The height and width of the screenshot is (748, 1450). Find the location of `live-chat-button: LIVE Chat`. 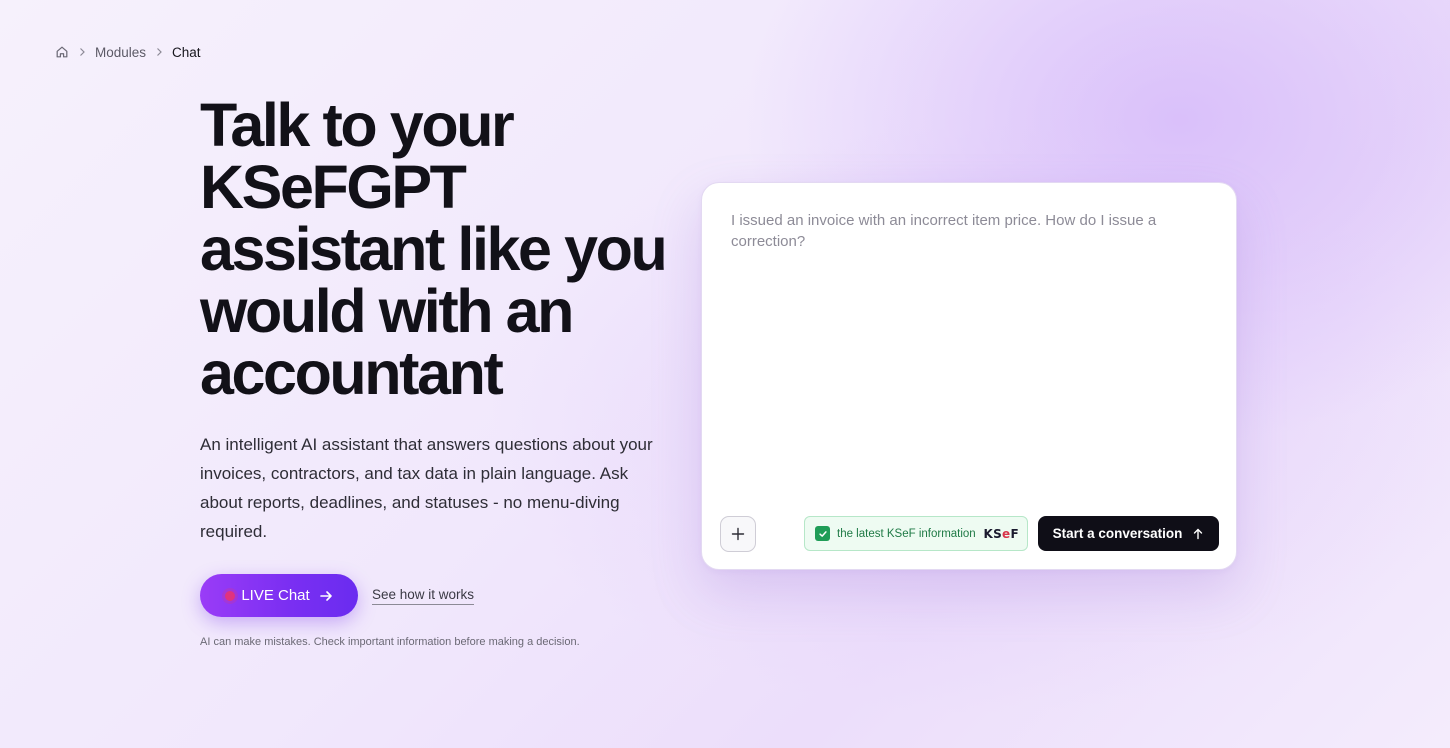

live-chat-button: LIVE Chat is located at coordinates (279, 595).